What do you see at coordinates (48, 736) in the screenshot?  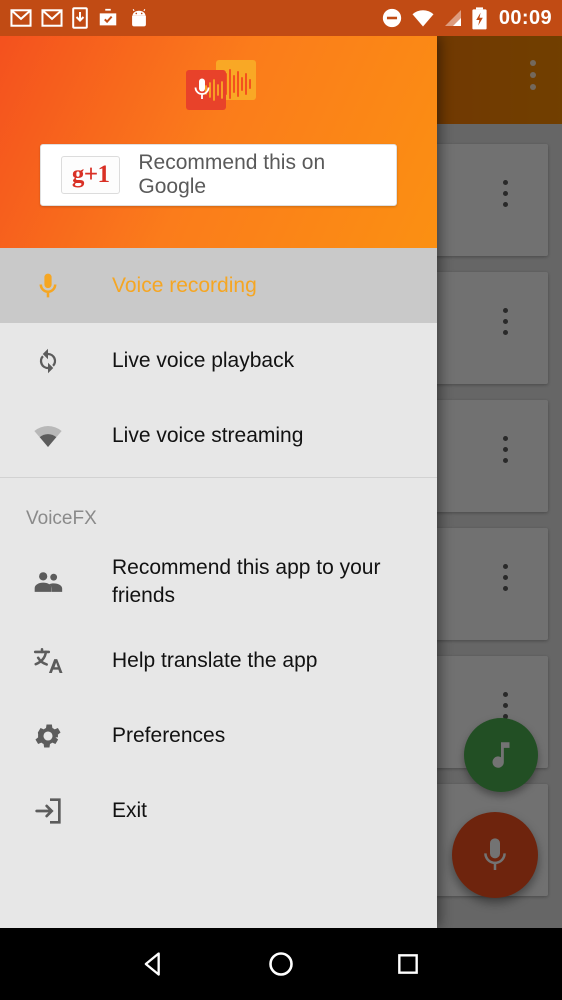 I see `gear-icon` at bounding box center [48, 736].